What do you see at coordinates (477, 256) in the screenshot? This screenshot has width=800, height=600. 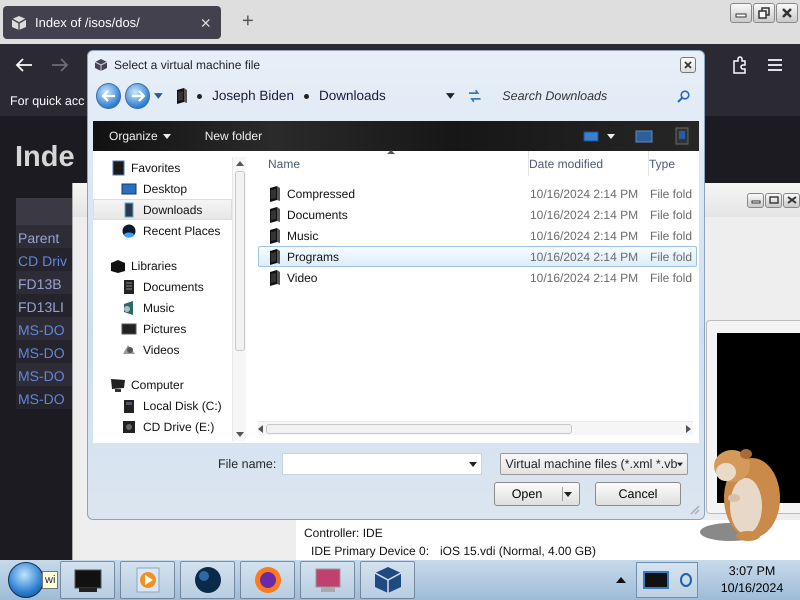 I see `file-row: Programs 10/16/2024 2:14 PM File fold` at bounding box center [477, 256].